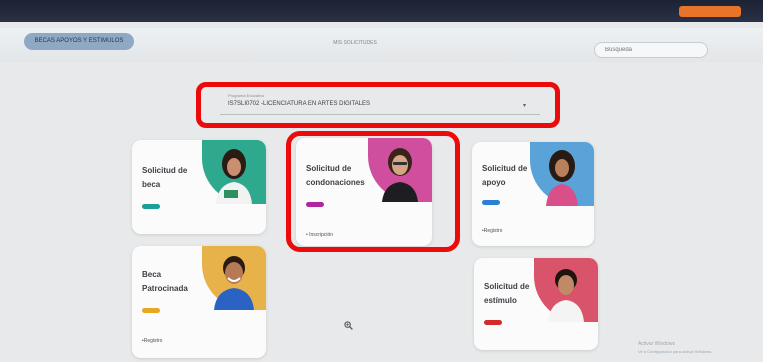 The width and height of the screenshot is (763, 362). Describe the element at coordinates (675, 351) in the screenshot. I see `watermark-subtitle: Ve a Configuración para activar Windows.` at that location.